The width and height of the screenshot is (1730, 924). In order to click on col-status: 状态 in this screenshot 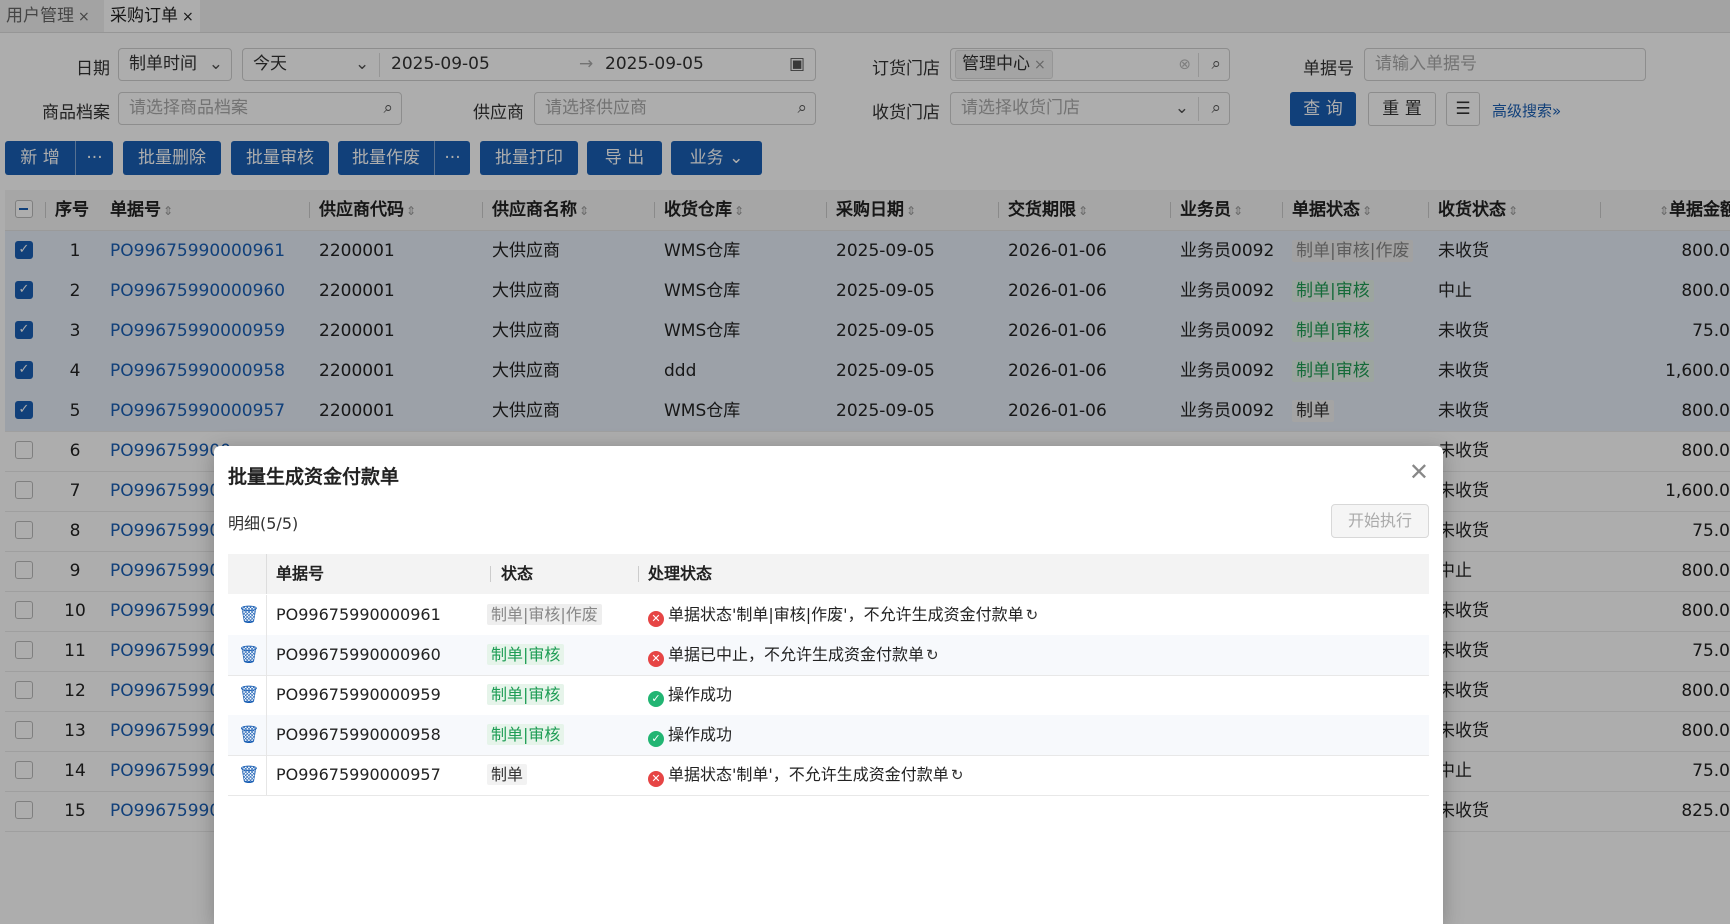, I will do `click(517, 573)`.